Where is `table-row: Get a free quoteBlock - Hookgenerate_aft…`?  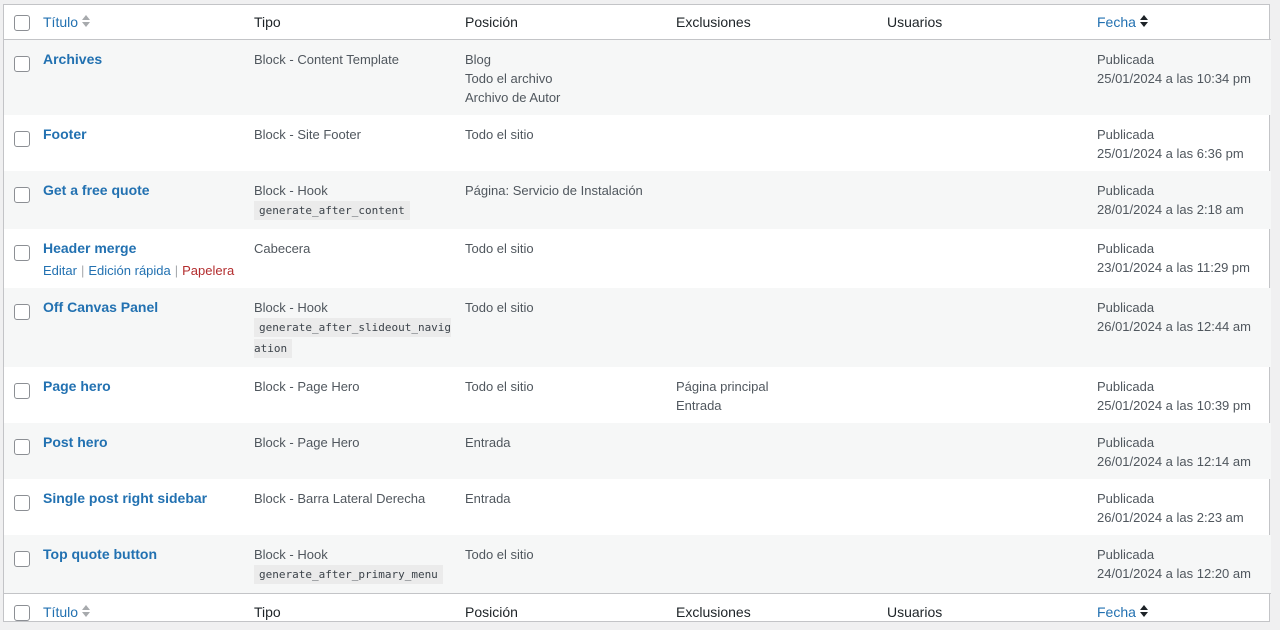 table-row: Get a free quoteBlock - Hookgenerate_aft… is located at coordinates (637, 200).